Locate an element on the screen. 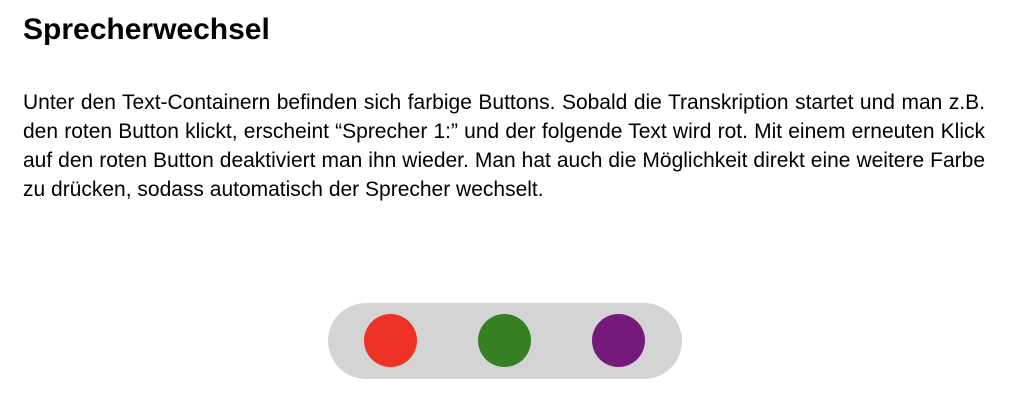 This screenshot has width=1010, height=400. speaker-button-red is located at coordinates (390, 340).